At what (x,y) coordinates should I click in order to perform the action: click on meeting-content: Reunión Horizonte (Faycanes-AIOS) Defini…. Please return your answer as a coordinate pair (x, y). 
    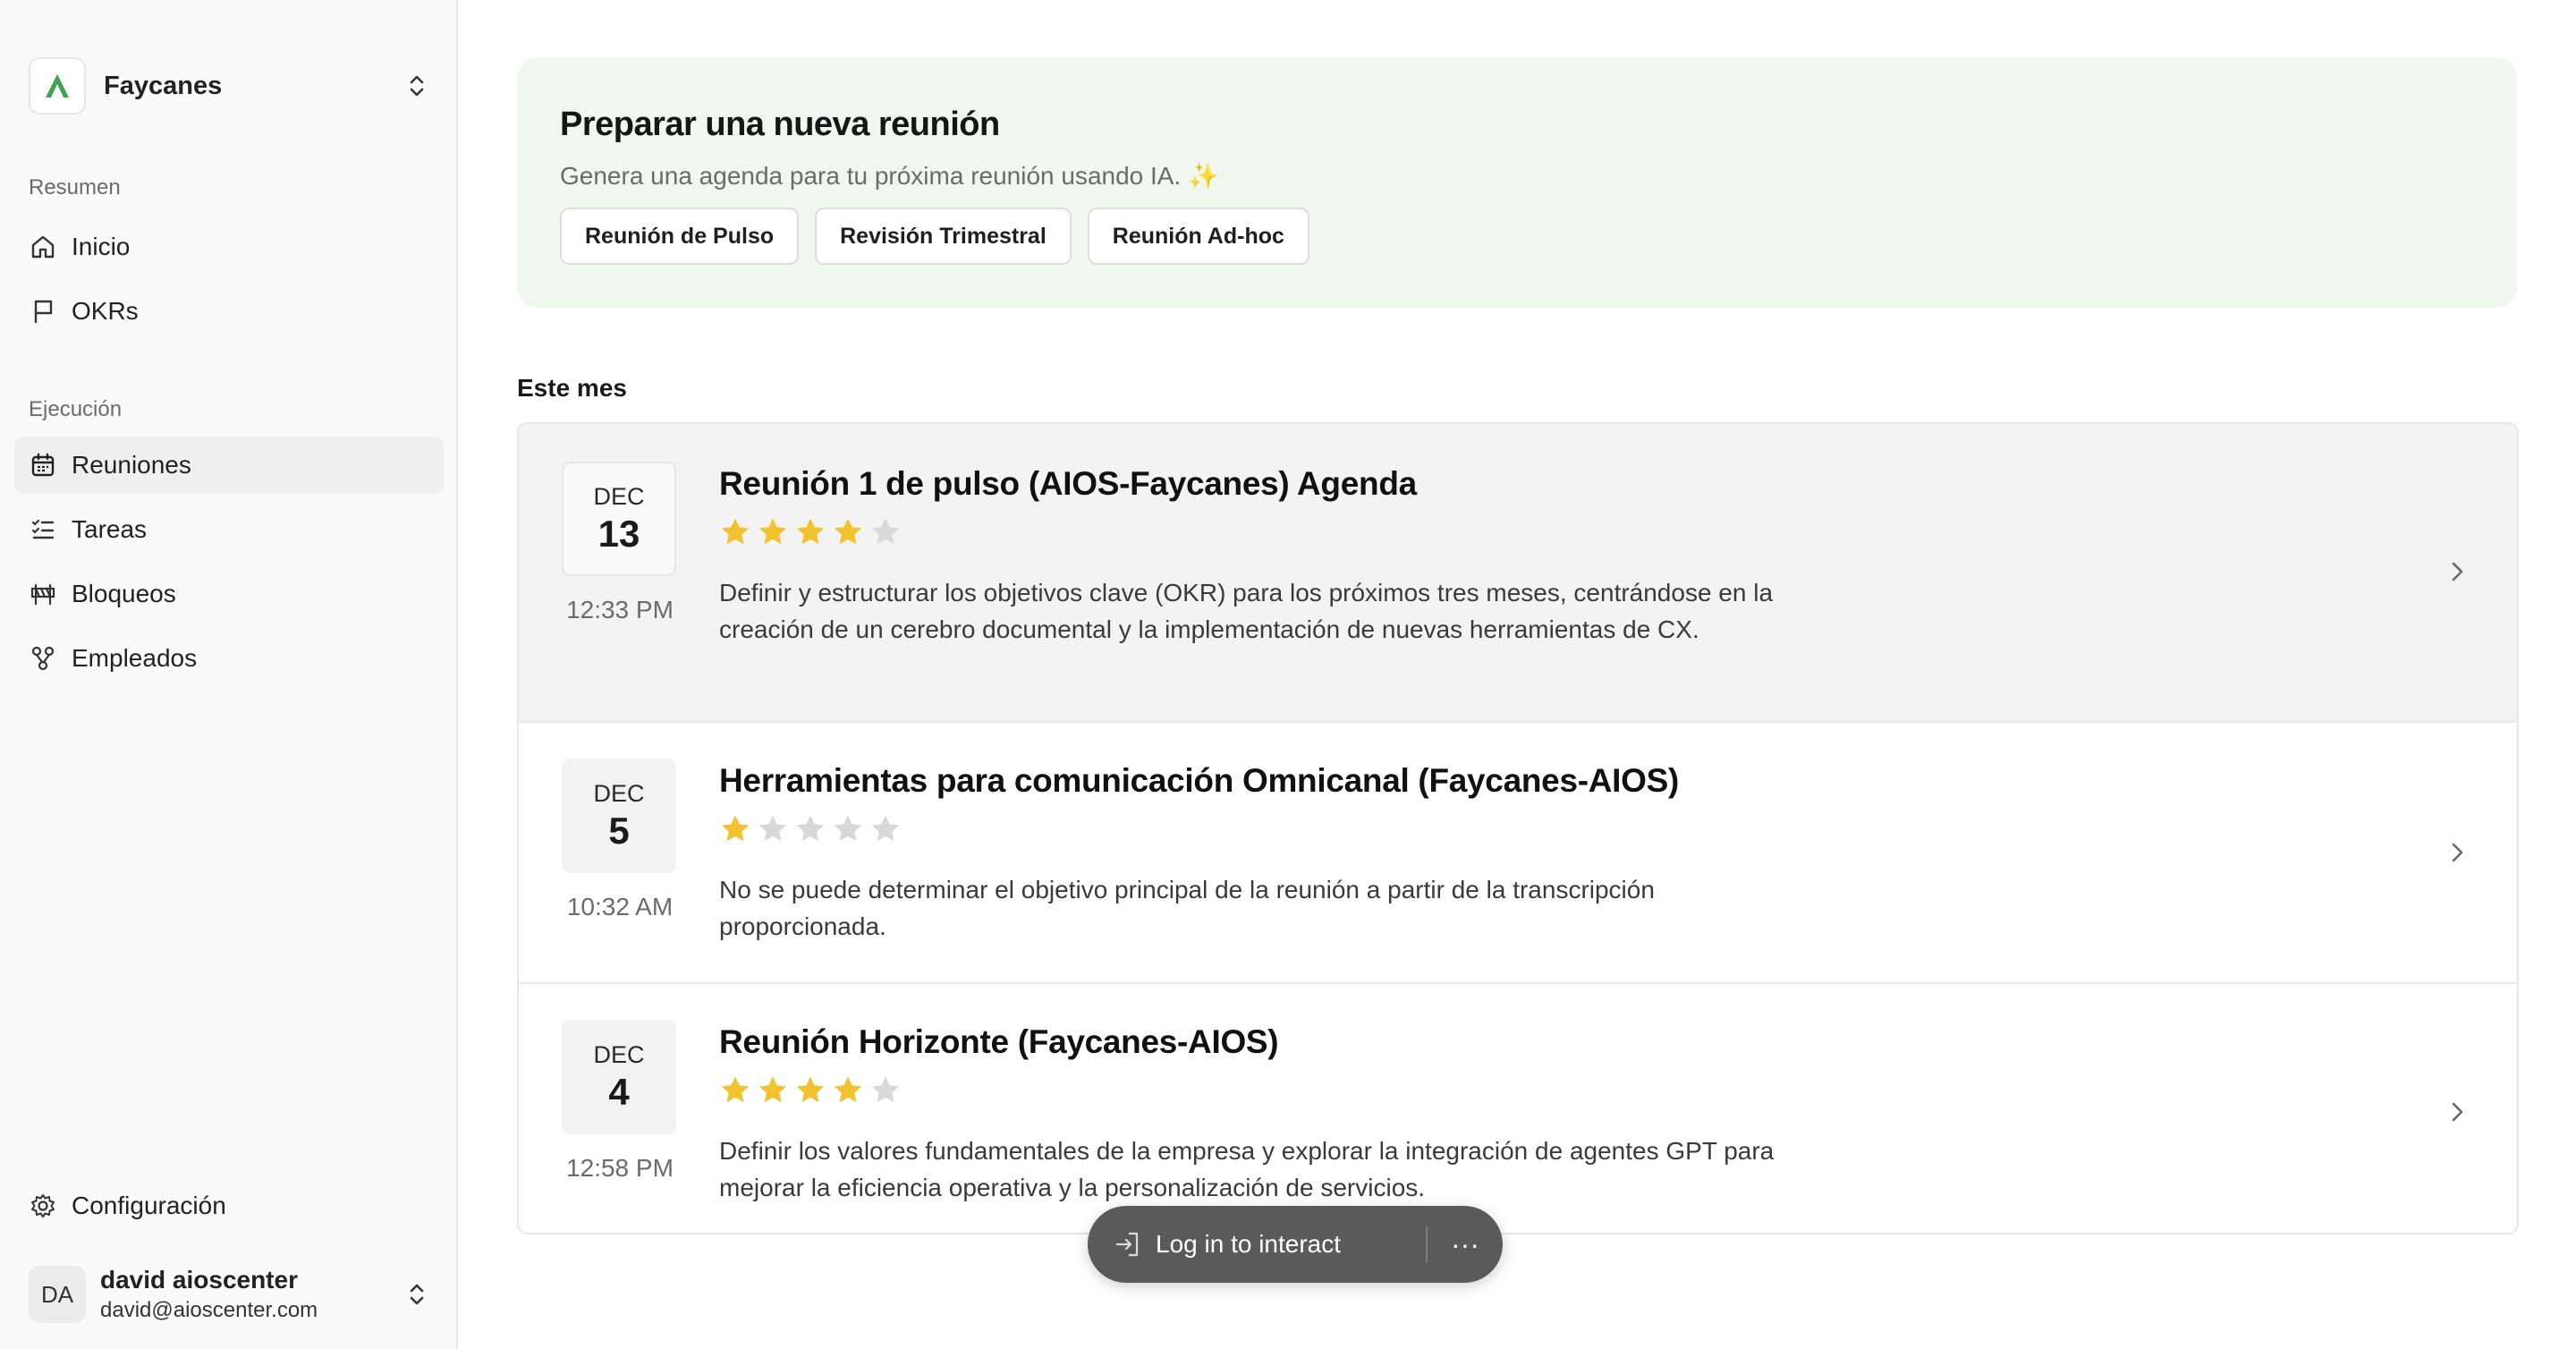
    Looking at the image, I should click on (1255, 1114).